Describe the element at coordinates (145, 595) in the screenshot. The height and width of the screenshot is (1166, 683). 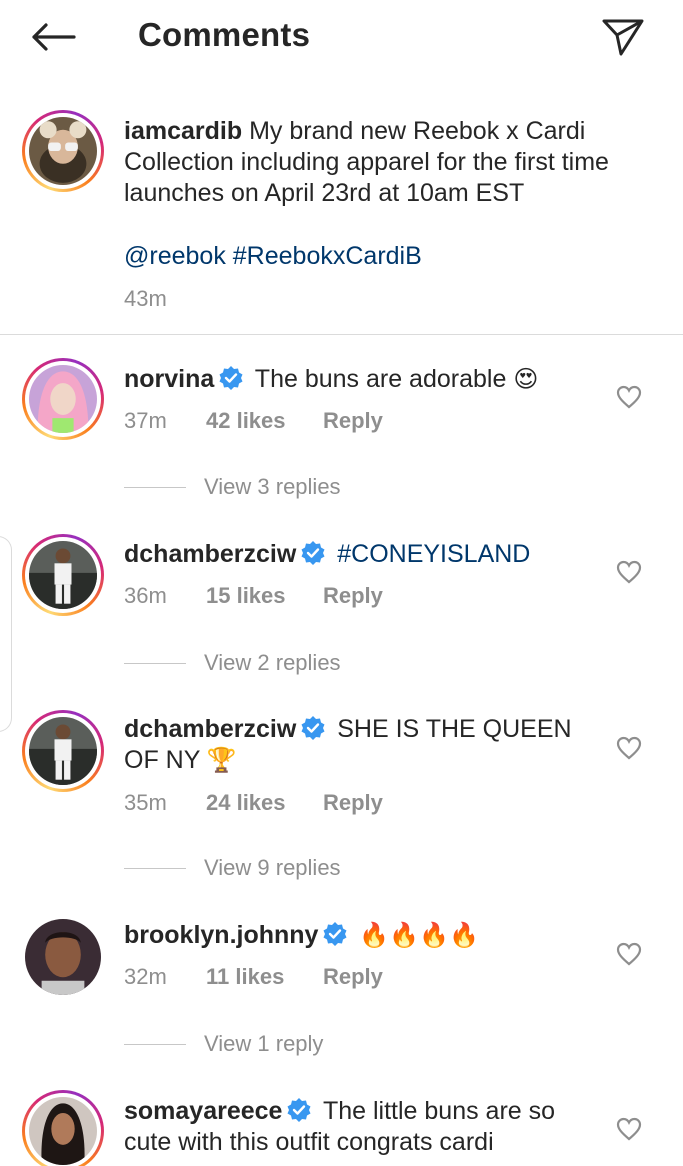
I see `comment-time: 36m` at that location.